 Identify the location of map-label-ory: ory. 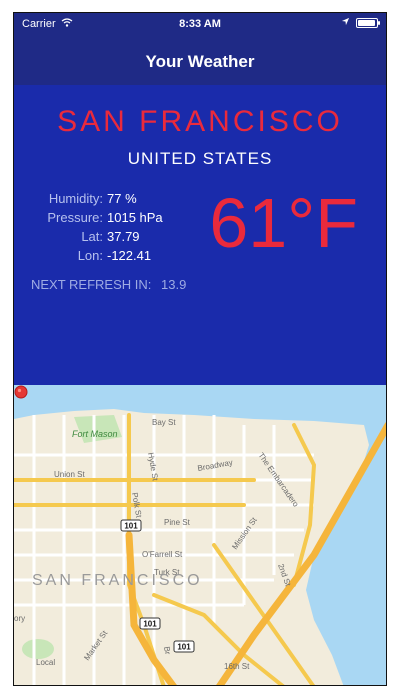
(19, 618).